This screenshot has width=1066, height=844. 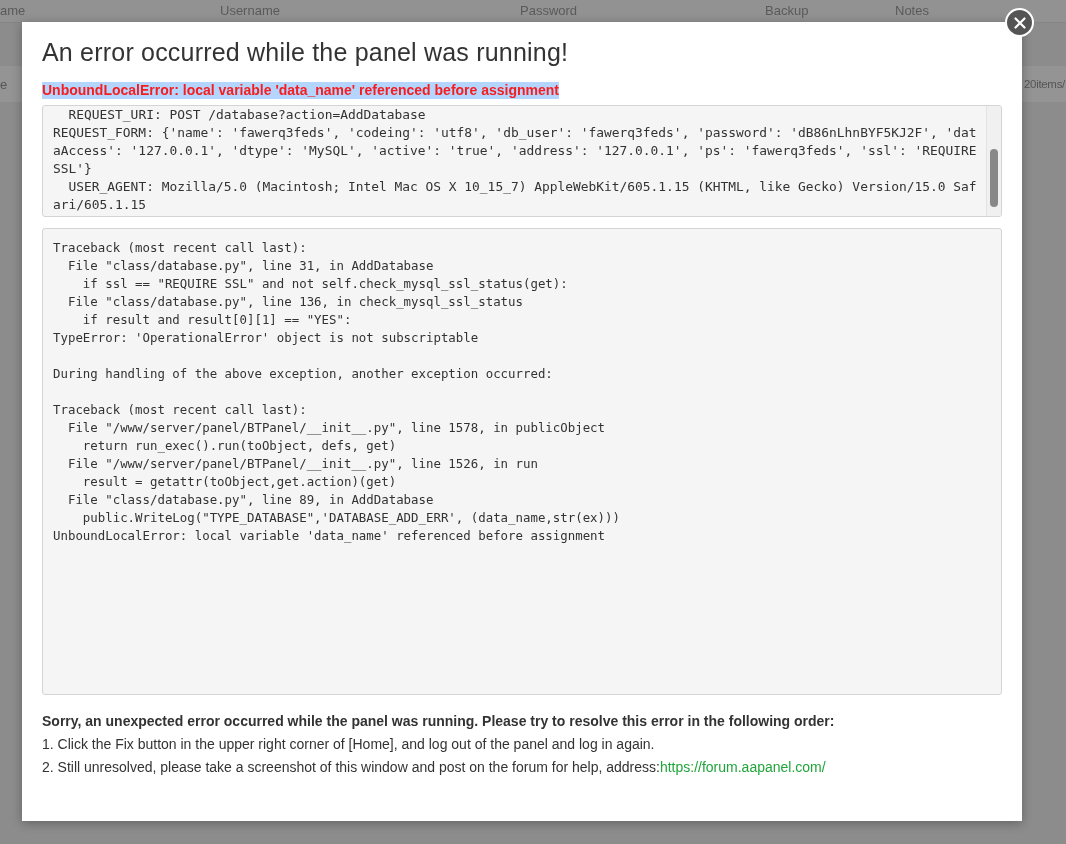 What do you see at coordinates (303, 374) in the screenshot?
I see `traceback-line: During handling of the above exception, another exception occurred:` at bounding box center [303, 374].